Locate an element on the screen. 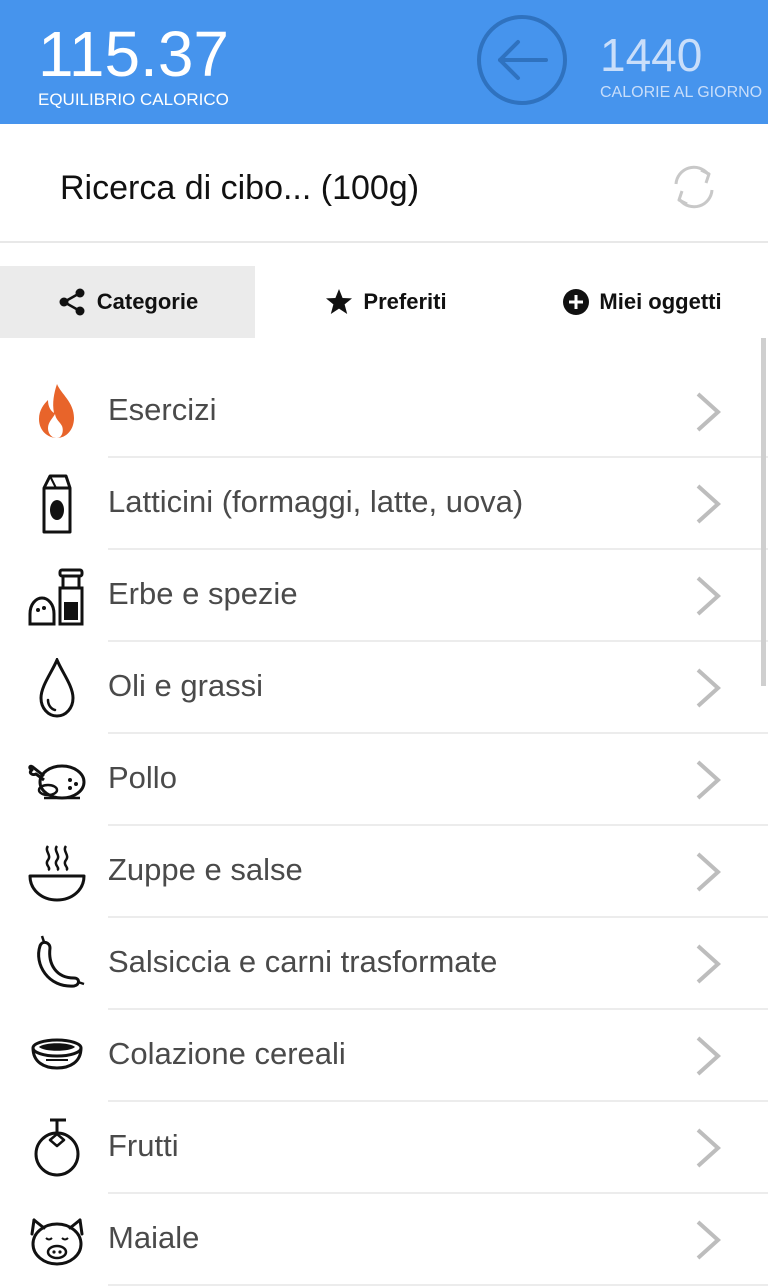 The height and width of the screenshot is (1286, 768). list-item-label: Salsiccia e carni trasformate is located at coordinates (303, 961).